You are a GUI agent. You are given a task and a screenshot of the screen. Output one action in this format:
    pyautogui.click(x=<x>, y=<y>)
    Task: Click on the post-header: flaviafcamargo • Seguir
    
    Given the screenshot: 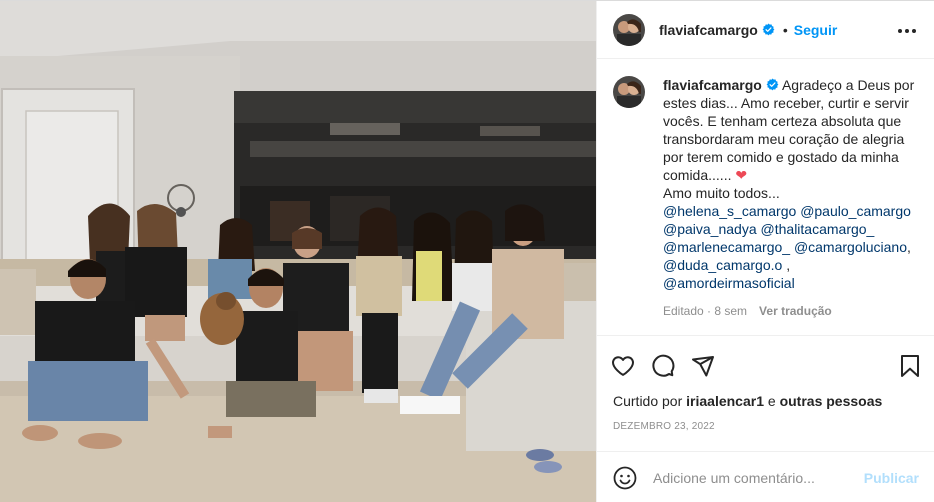 What is the action you would take?
    pyautogui.click(x=765, y=30)
    